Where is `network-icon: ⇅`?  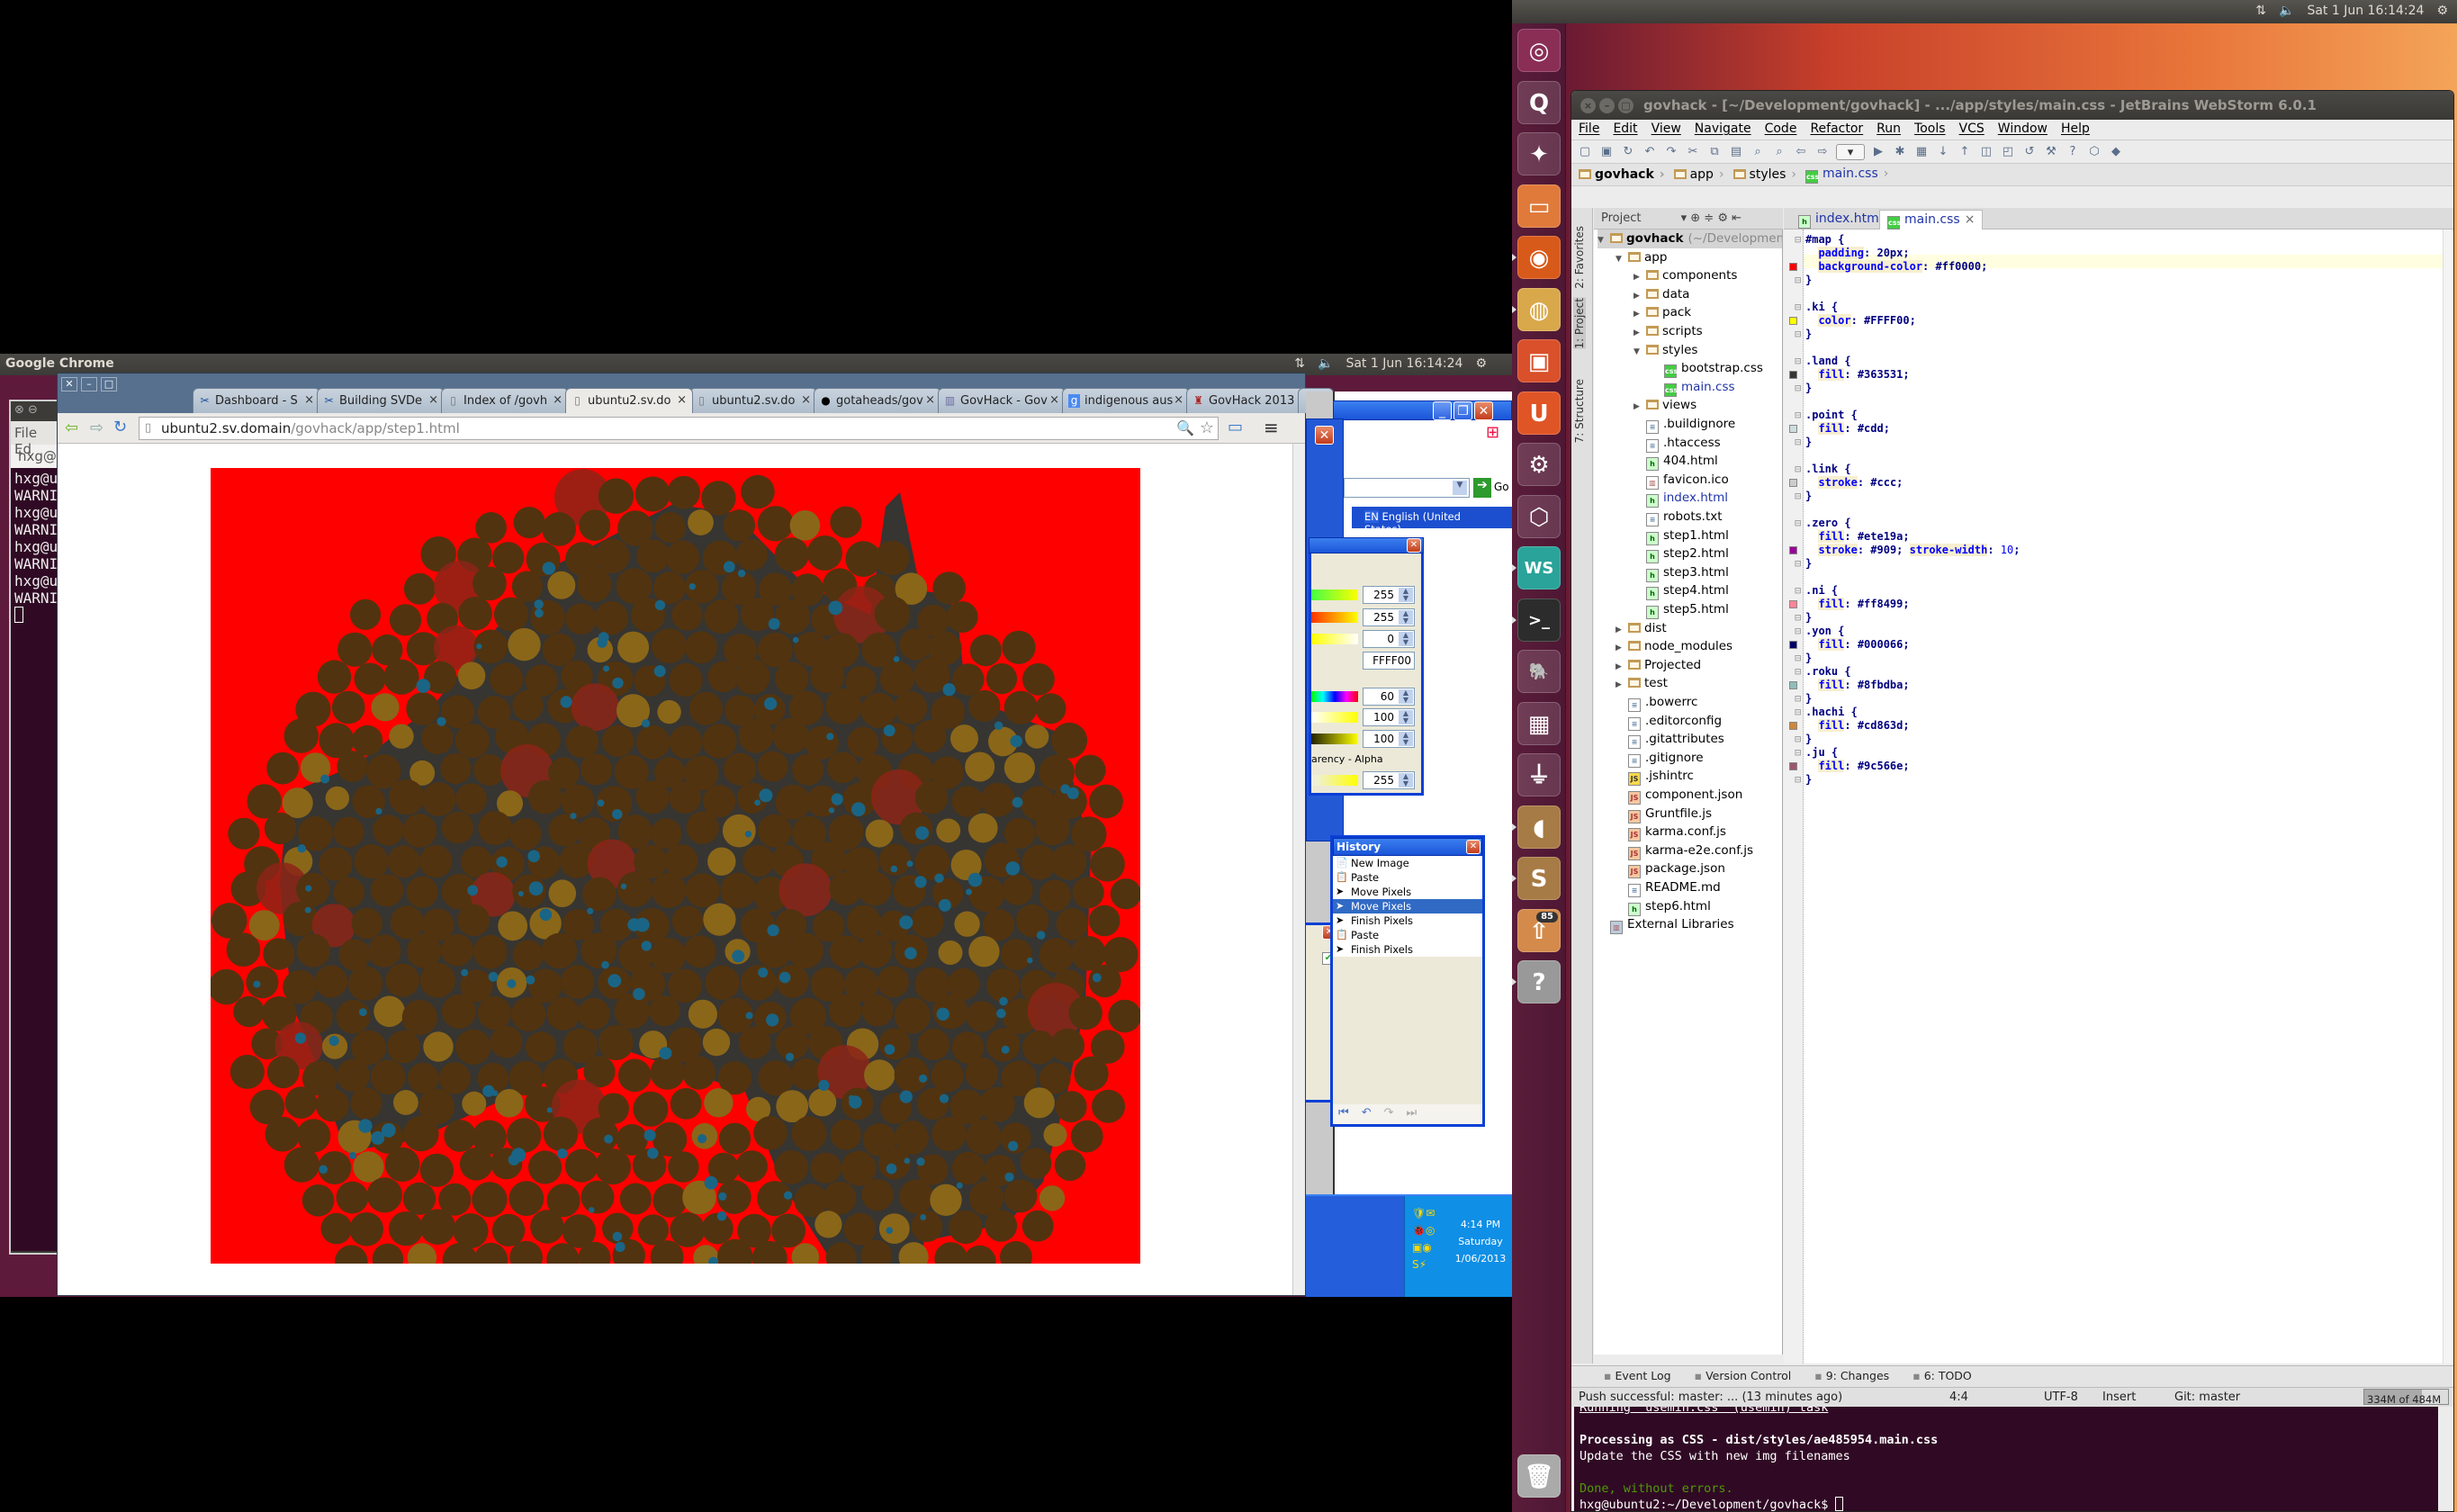 network-icon: ⇅ is located at coordinates (1299, 364).